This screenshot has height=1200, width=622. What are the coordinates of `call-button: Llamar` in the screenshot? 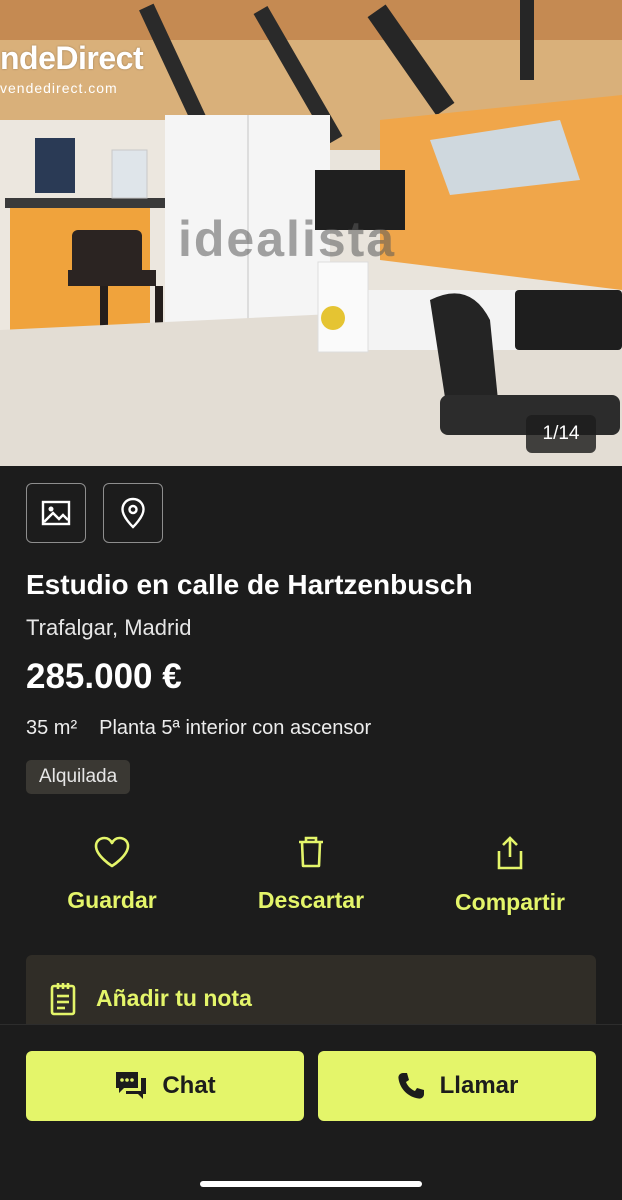 It's located at (457, 1086).